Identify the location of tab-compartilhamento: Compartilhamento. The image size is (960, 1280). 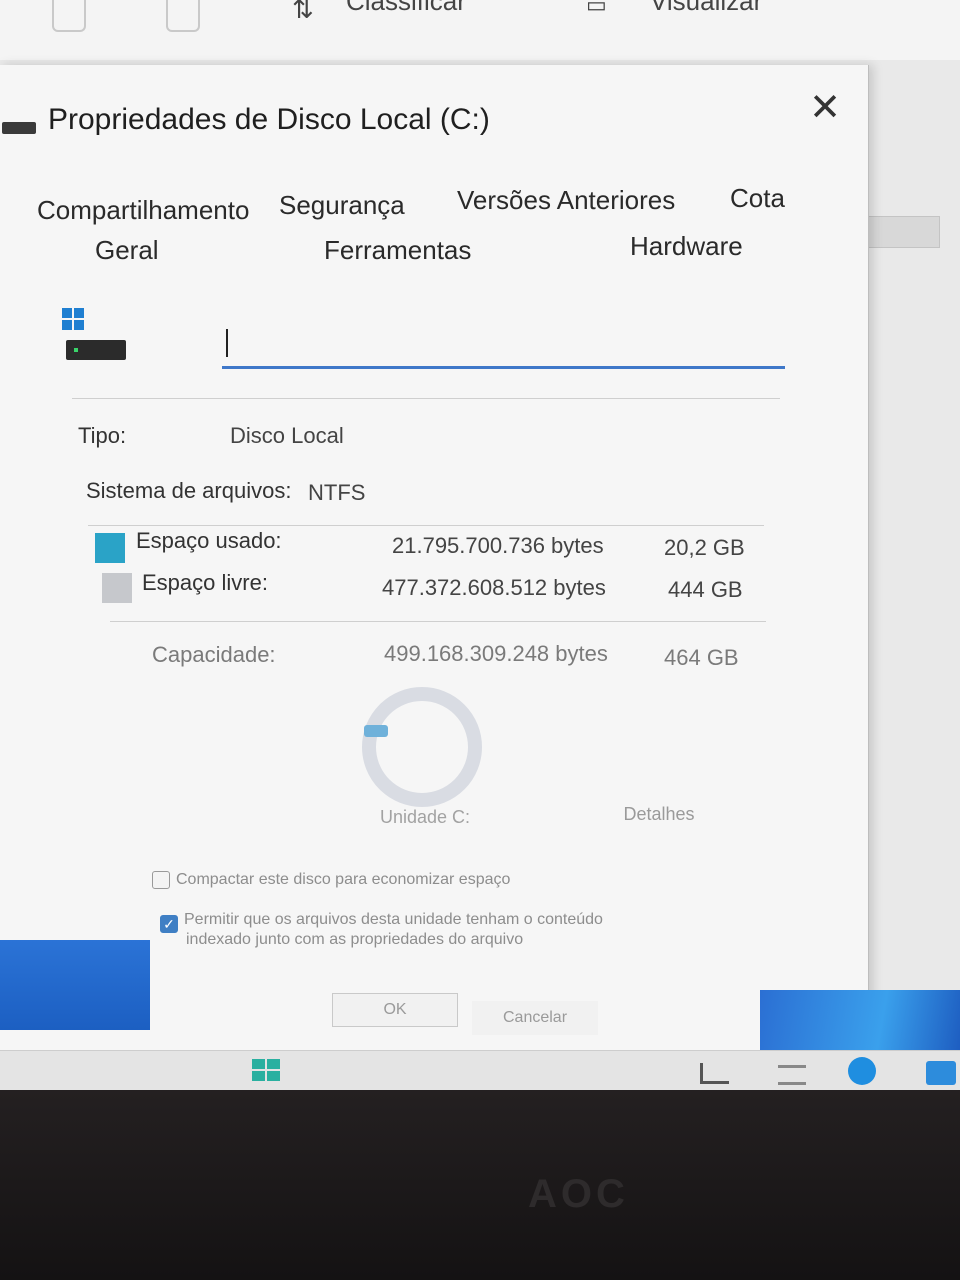
(143, 210).